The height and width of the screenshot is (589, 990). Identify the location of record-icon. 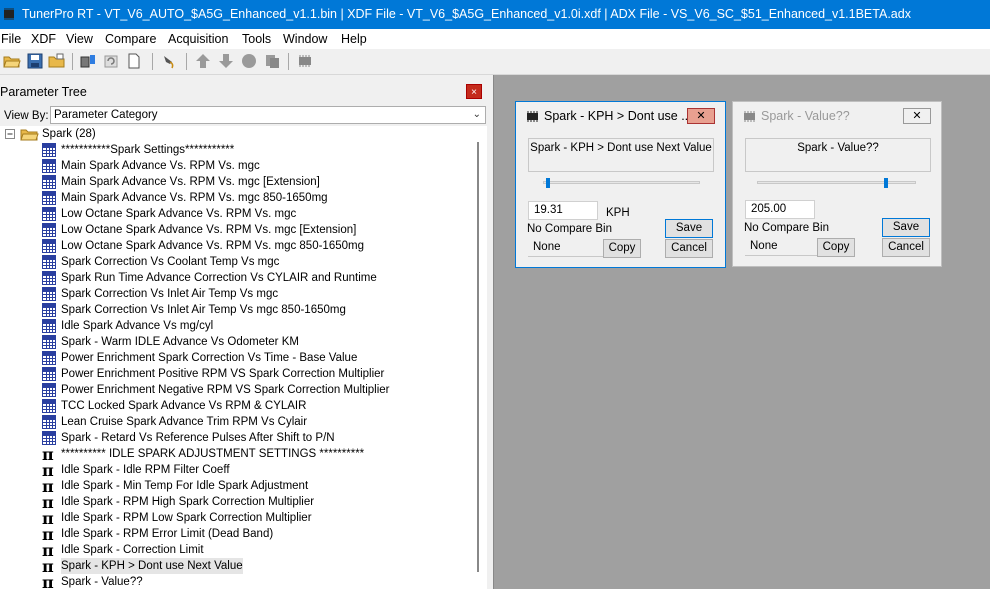
(249, 61).